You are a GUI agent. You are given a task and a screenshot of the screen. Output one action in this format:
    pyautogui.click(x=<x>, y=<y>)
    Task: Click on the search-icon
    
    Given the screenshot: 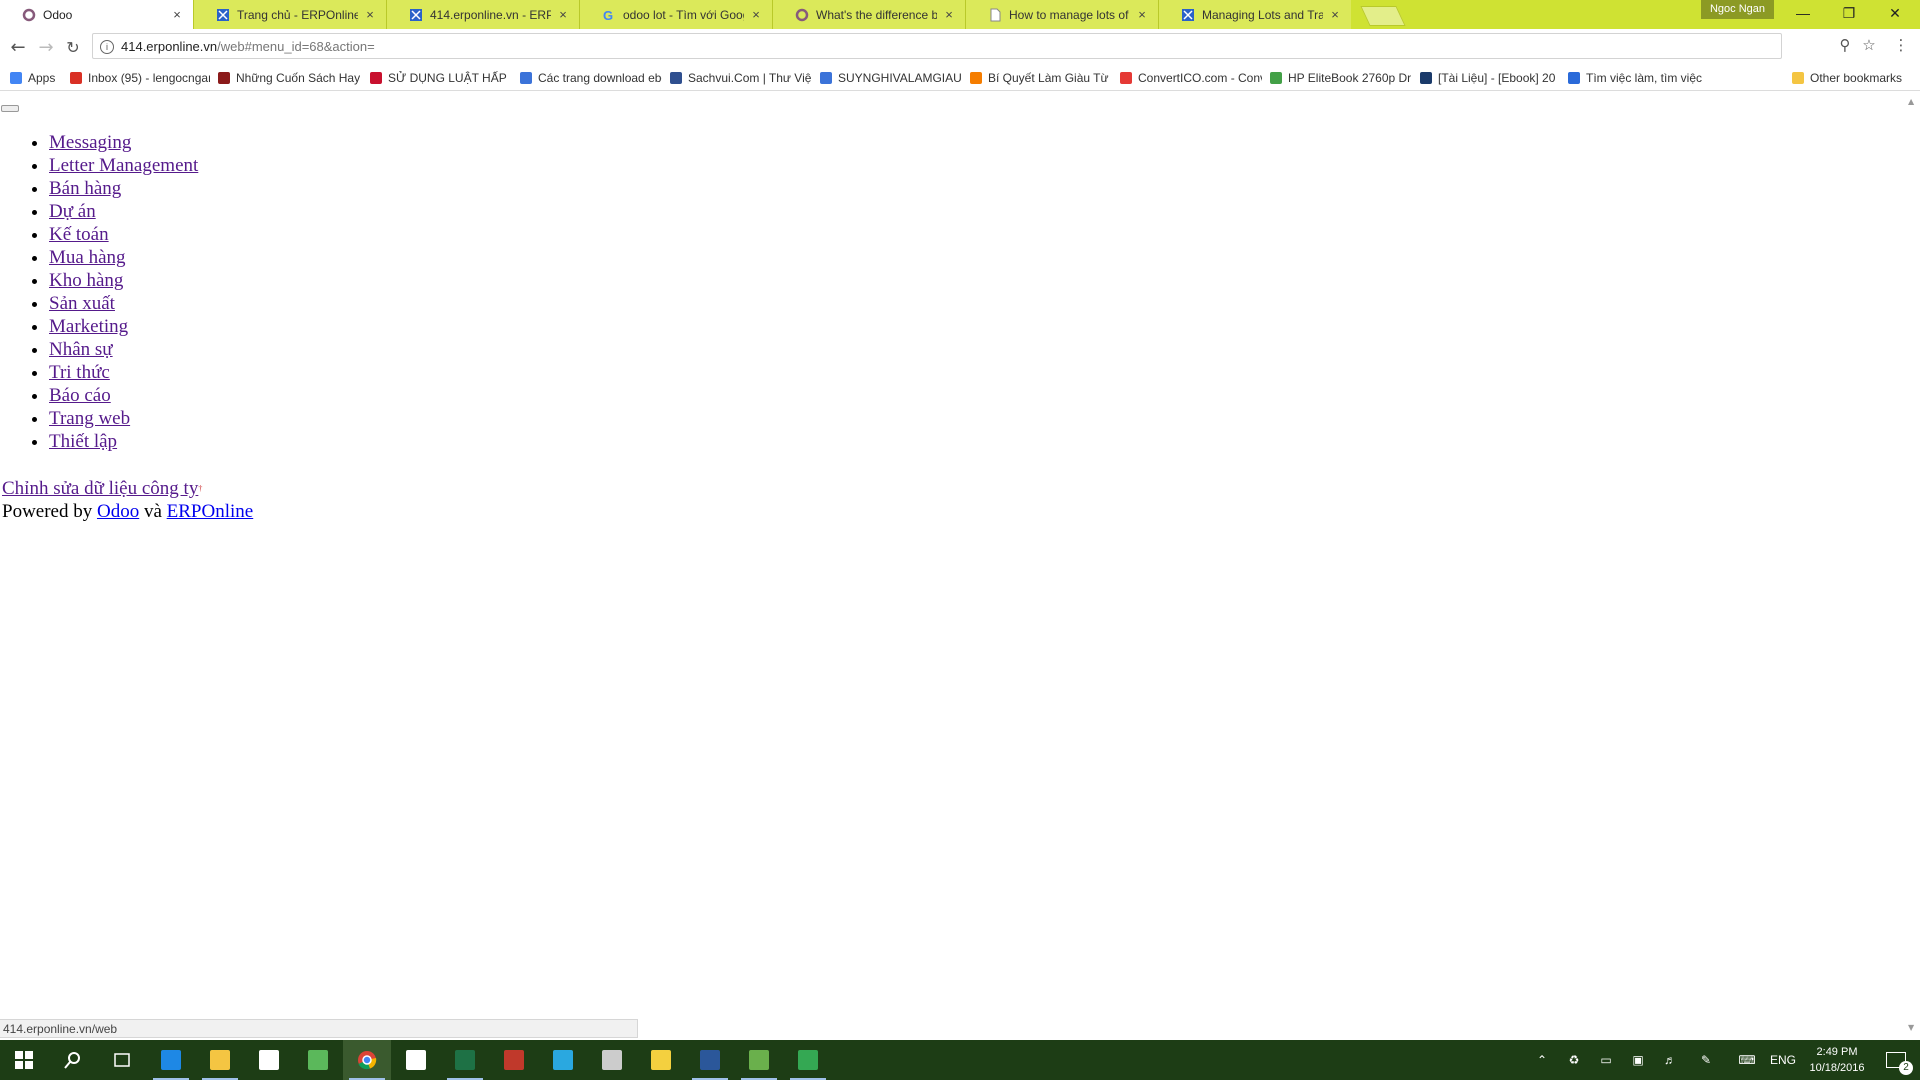 What is the action you would take?
    pyautogui.click(x=73, y=1060)
    